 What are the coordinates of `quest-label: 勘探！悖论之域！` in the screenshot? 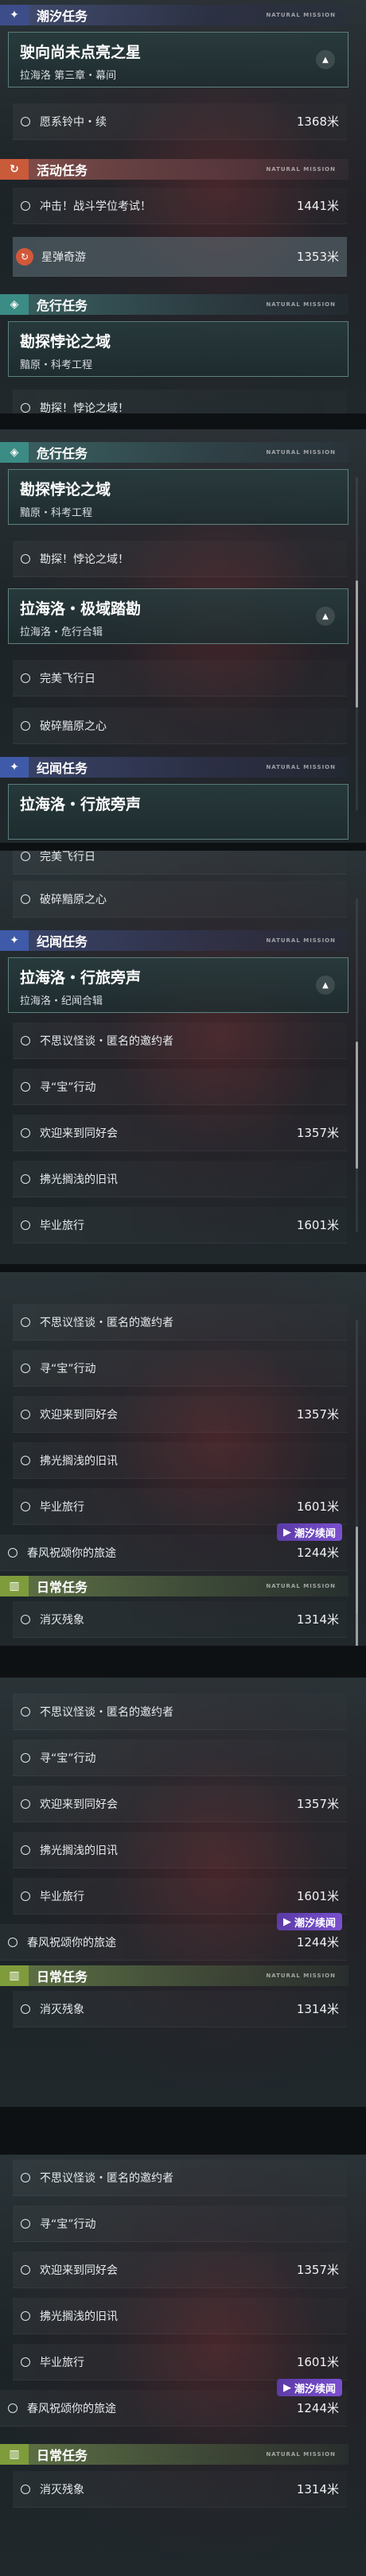 It's located at (84, 408).